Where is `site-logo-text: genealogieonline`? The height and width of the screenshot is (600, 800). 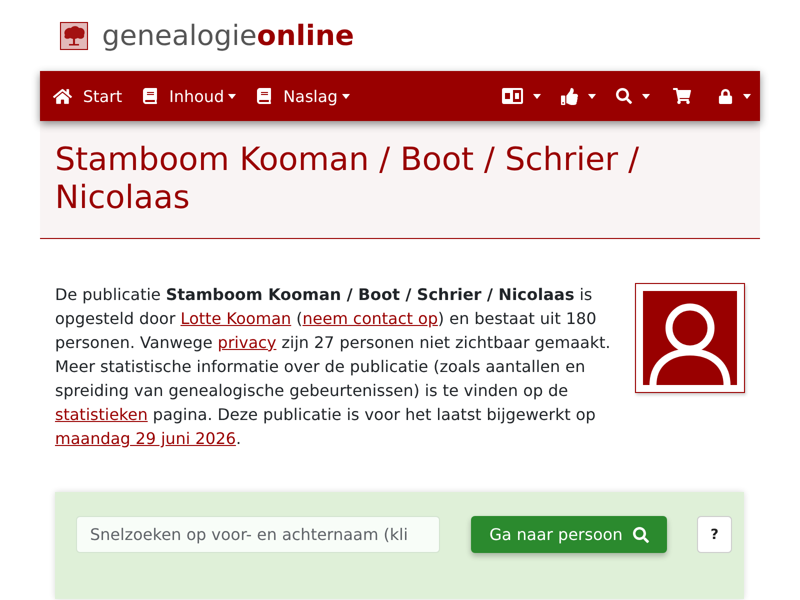 site-logo-text: genealogieonline is located at coordinates (228, 36).